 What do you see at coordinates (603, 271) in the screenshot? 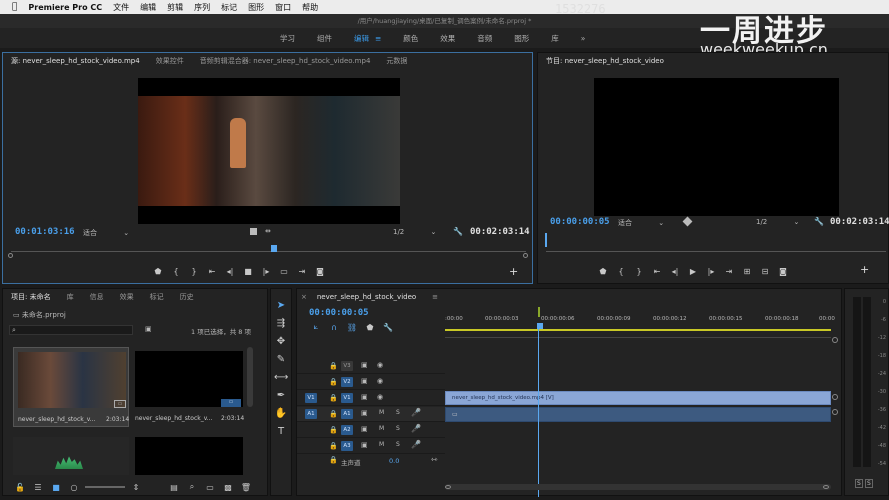
I see `program-add-marker-icon: ⬟` at bounding box center [603, 271].